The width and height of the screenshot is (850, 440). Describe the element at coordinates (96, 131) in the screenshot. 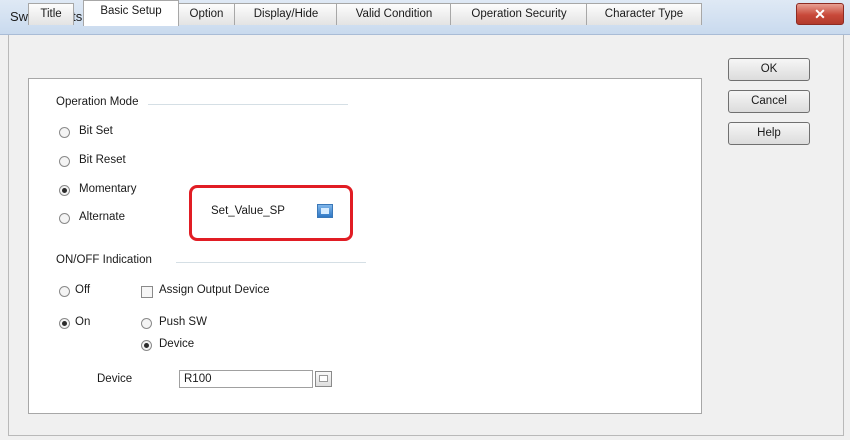

I see `radio-bit-set-label: Bit Set` at that location.